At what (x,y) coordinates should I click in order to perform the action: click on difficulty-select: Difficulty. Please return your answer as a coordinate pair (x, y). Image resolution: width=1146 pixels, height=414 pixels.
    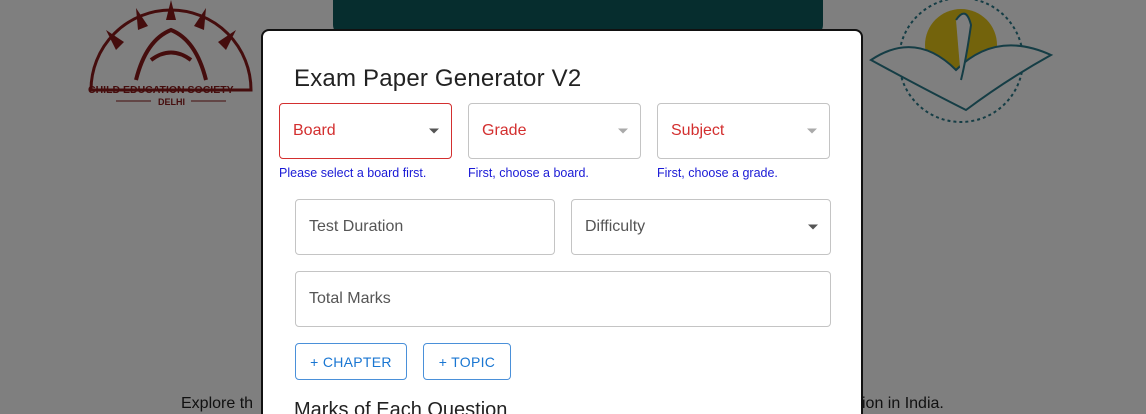
    Looking at the image, I should click on (701, 227).